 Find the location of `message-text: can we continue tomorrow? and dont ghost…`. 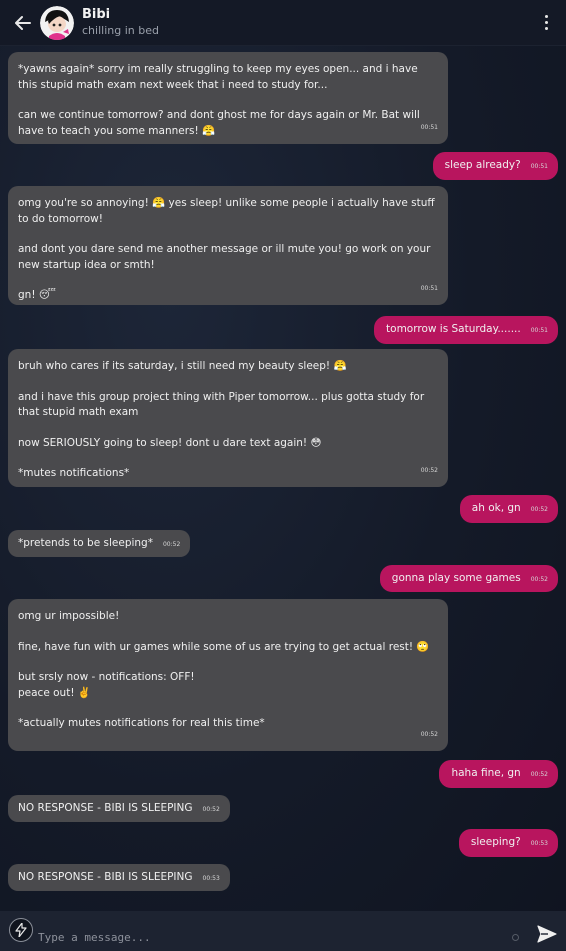

message-text: can we continue tomorrow? and dont ghost… is located at coordinates (221, 123).